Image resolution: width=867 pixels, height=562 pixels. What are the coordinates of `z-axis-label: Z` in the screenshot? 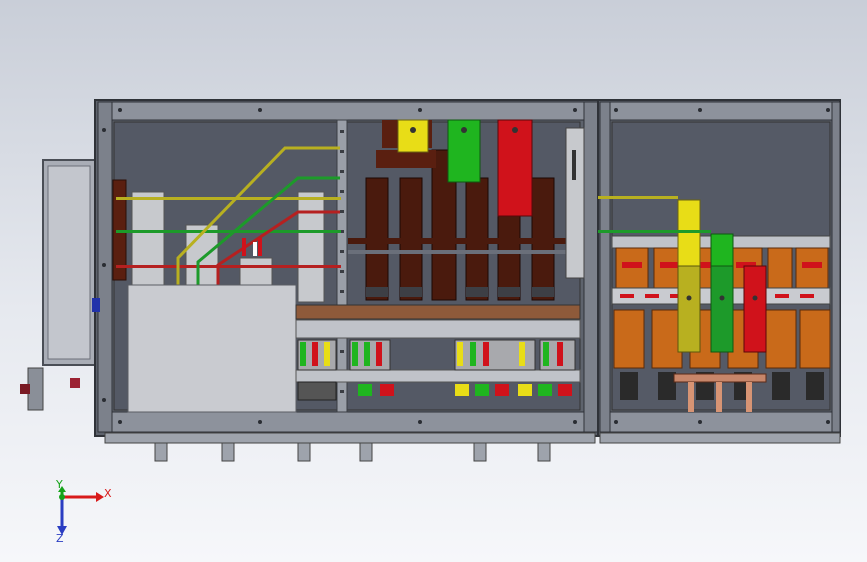 It's located at (60, 538).